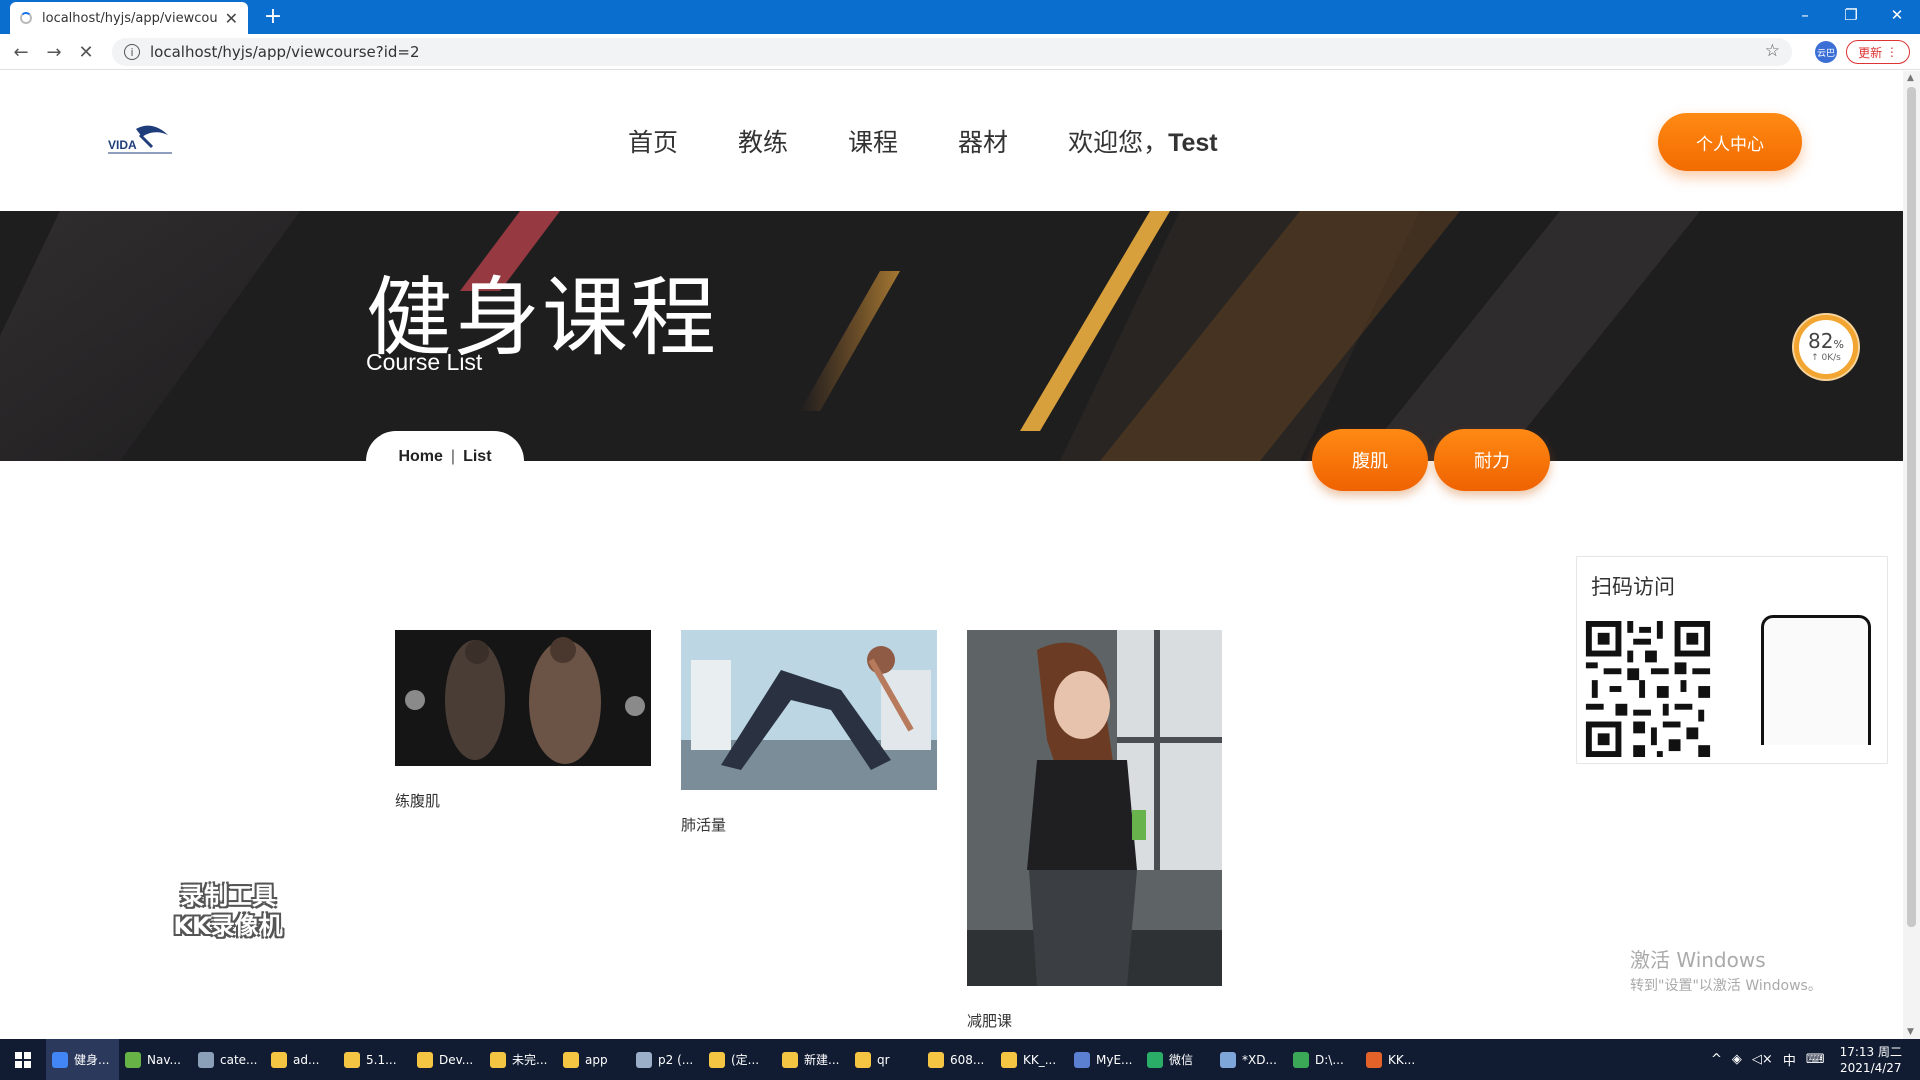 The image size is (1920, 1080). What do you see at coordinates (1870, 1051) in the screenshot?
I see `clock-time: 17:13 周二` at bounding box center [1870, 1051].